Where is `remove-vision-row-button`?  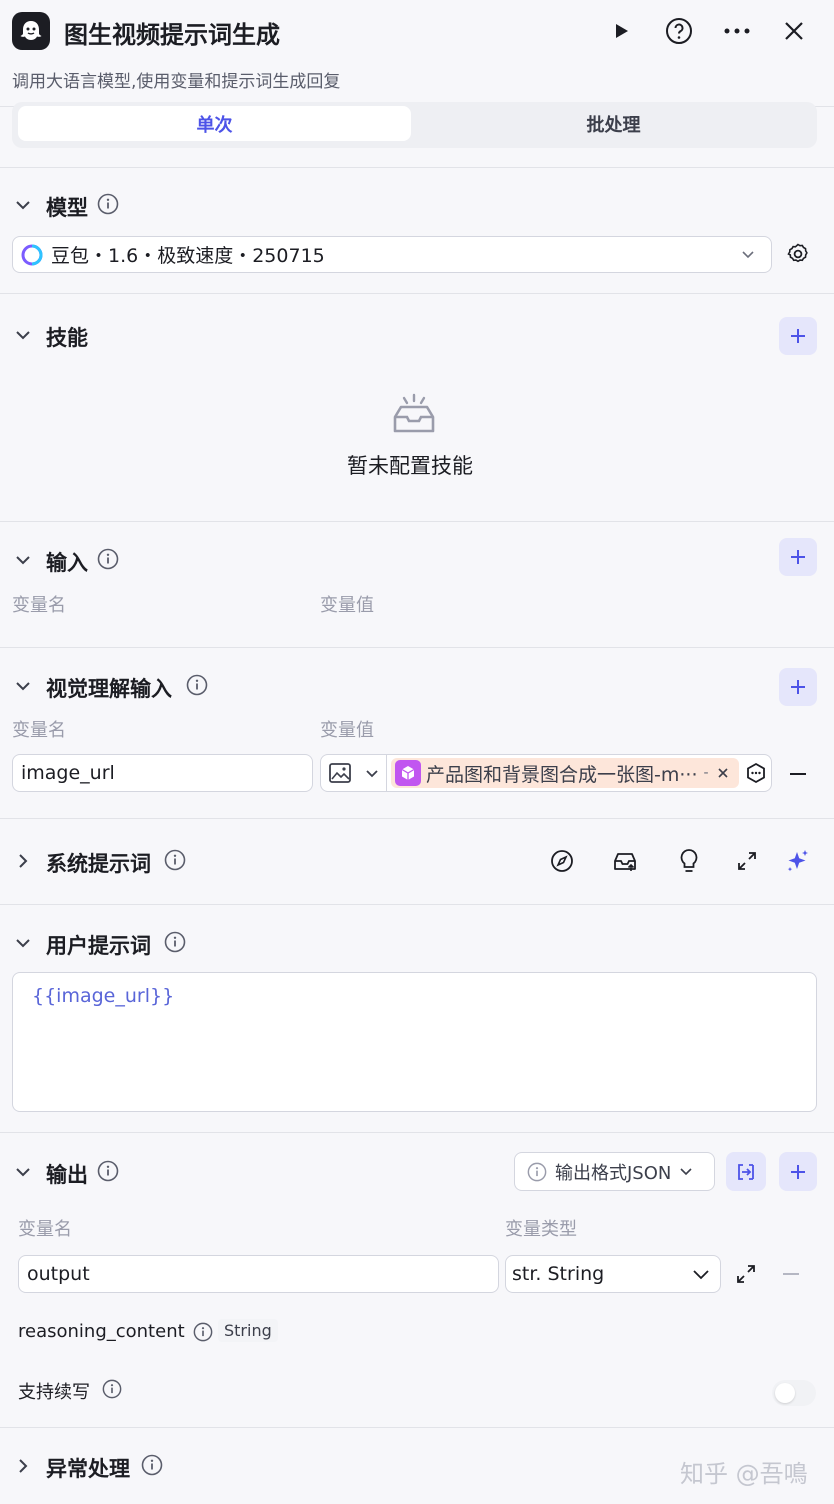
remove-vision-row-button is located at coordinates (798, 774).